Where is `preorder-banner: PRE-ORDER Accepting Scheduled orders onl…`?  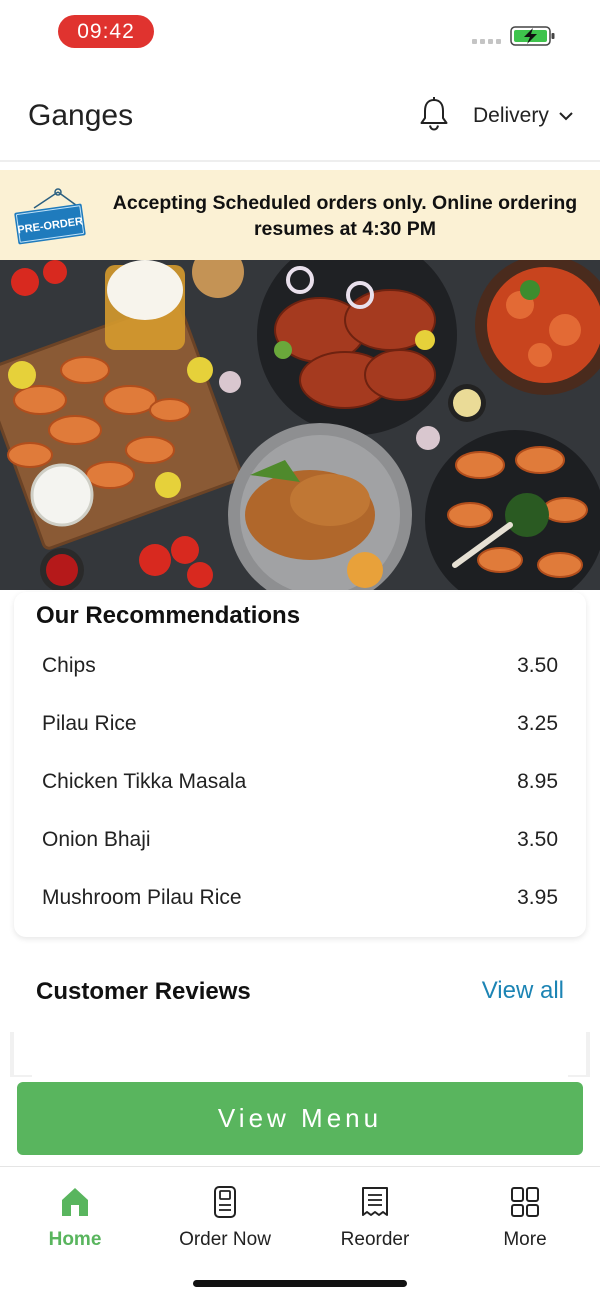 preorder-banner: PRE-ORDER Accepting Scheduled orders onl… is located at coordinates (300, 215).